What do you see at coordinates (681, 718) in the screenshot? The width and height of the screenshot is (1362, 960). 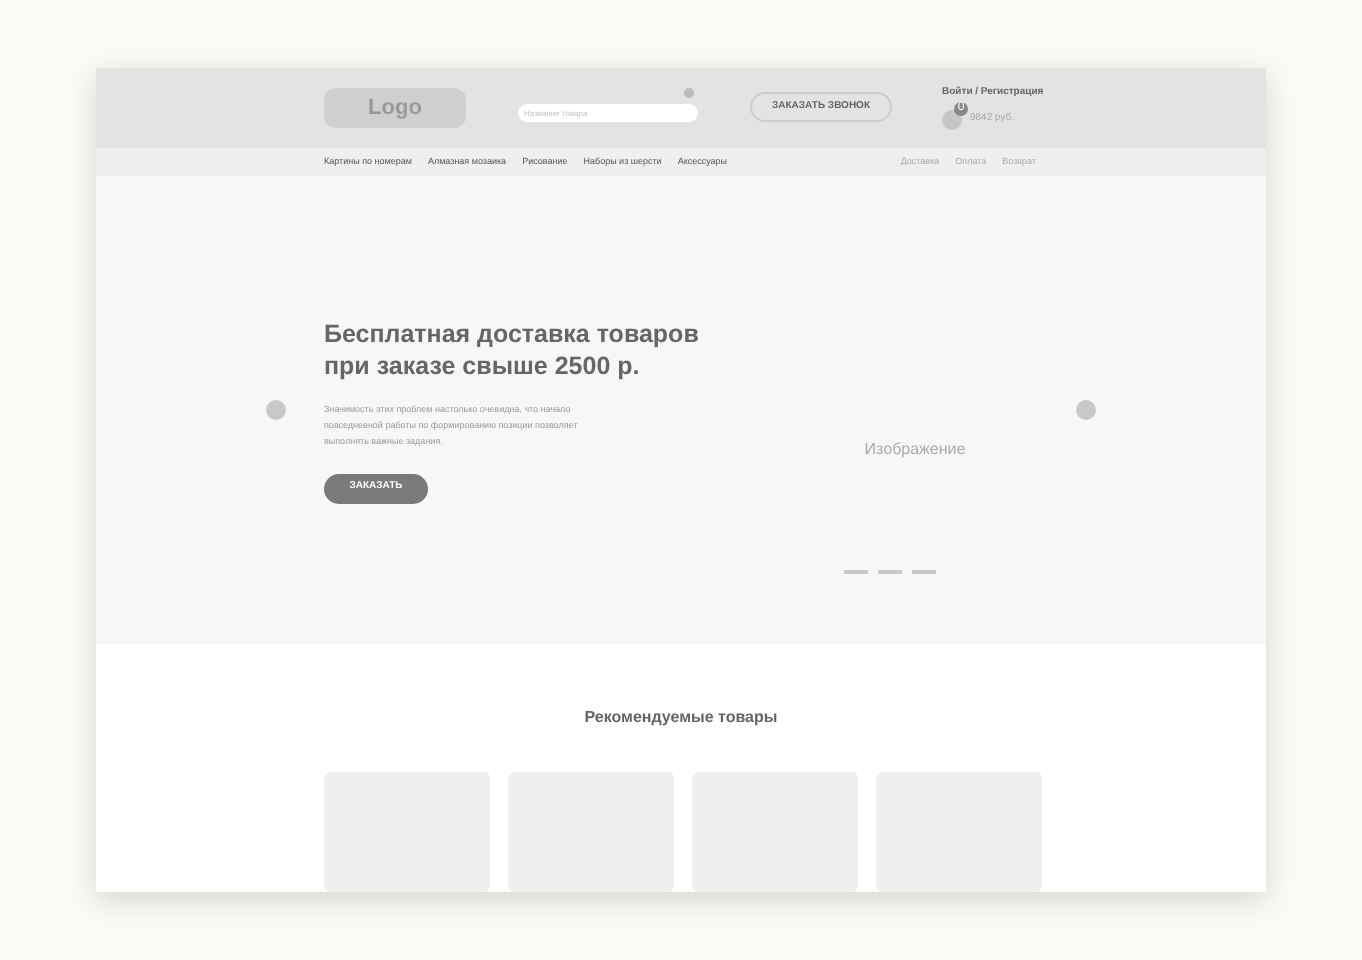 I see `section-title: Рекомендуемые товары` at bounding box center [681, 718].